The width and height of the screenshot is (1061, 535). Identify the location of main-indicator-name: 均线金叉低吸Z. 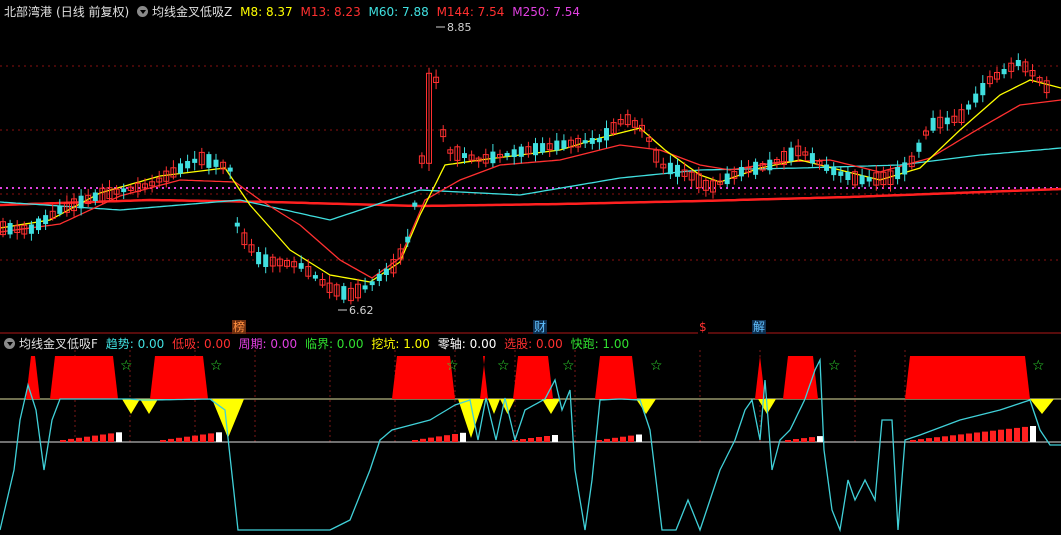
(192, 12).